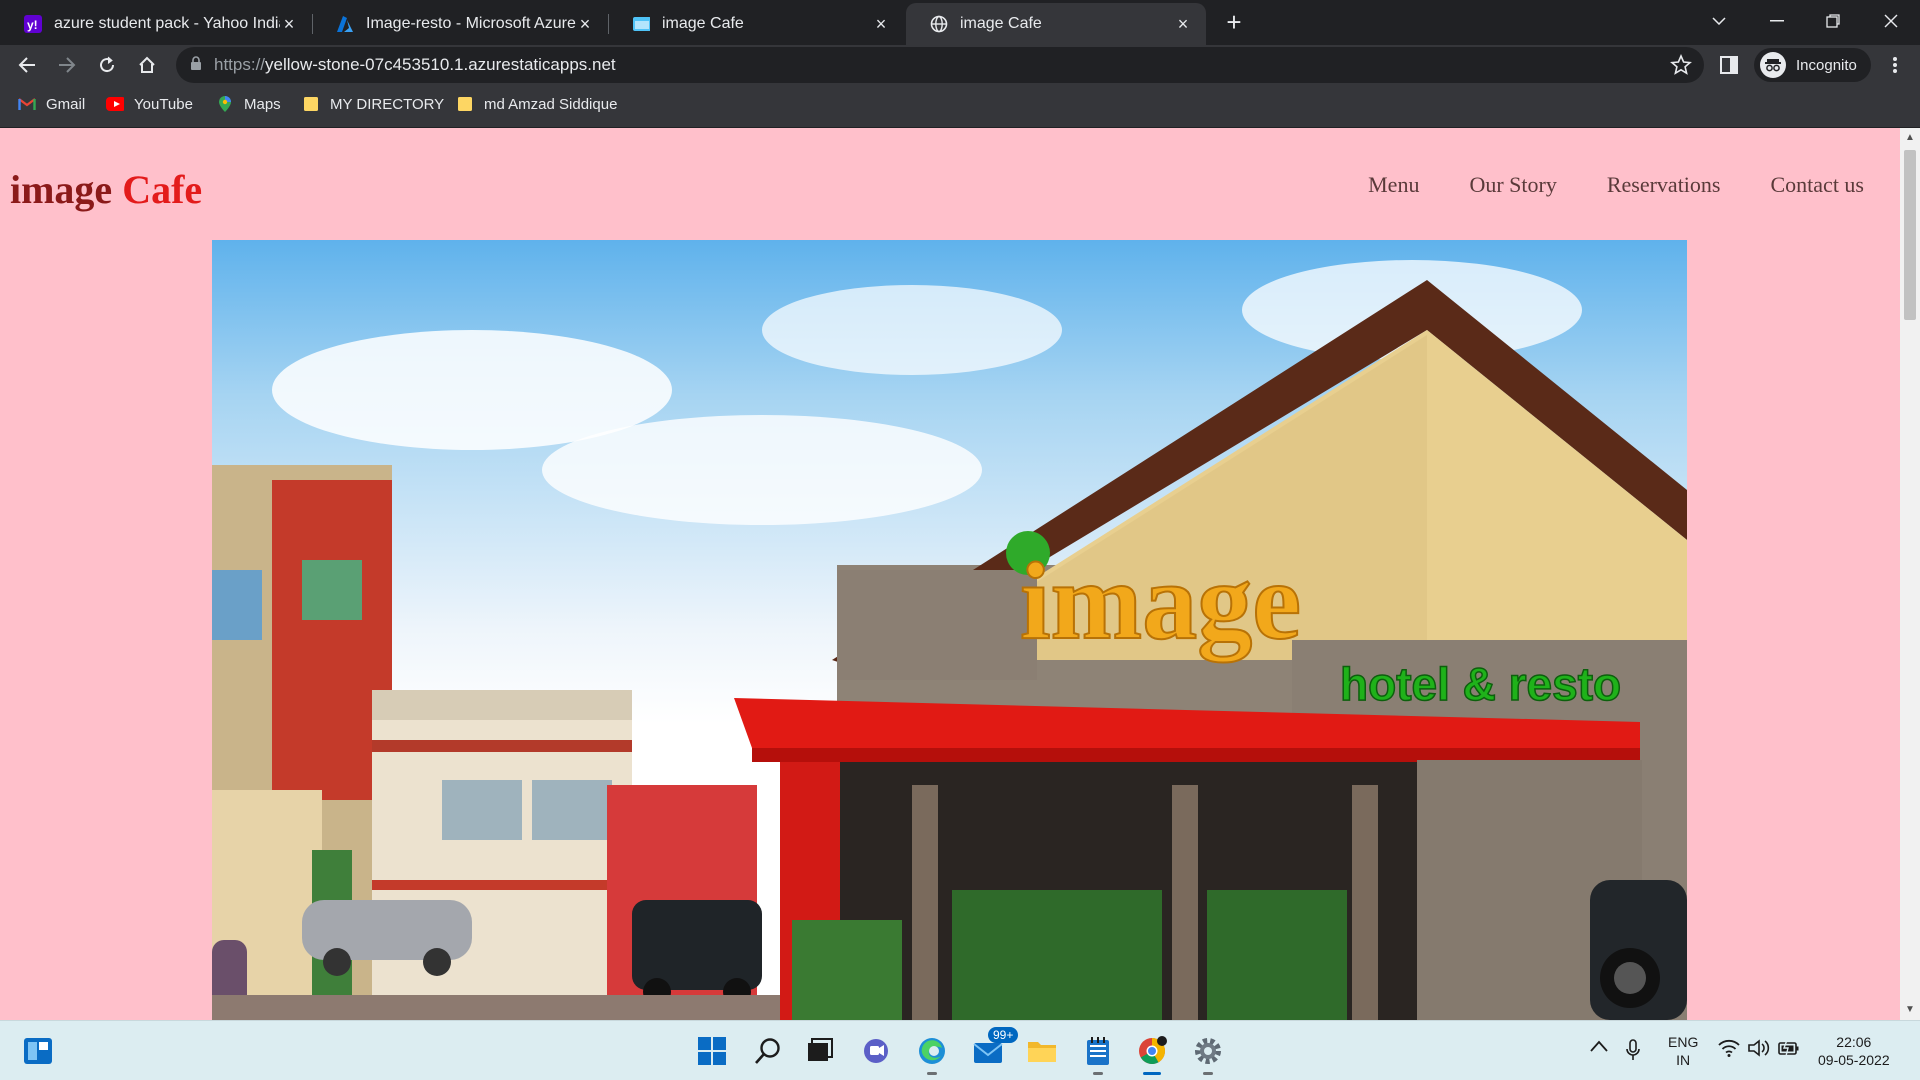  Describe the element at coordinates (196, 65) in the screenshot. I see `lock-icon` at that location.